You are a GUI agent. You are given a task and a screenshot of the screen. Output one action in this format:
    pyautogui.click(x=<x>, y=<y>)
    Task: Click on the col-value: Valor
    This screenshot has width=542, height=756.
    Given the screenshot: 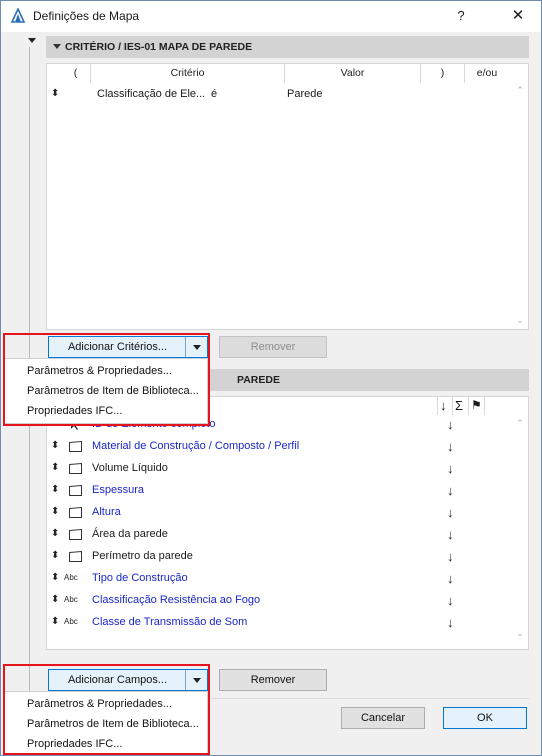 What is the action you would take?
    pyautogui.click(x=353, y=73)
    